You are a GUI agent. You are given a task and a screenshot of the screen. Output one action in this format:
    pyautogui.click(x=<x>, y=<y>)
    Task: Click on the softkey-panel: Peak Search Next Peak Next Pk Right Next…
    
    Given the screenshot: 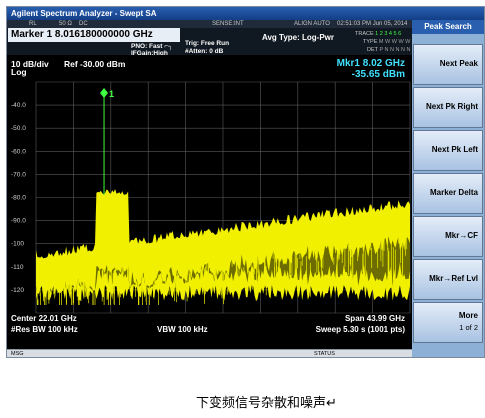 What is the action you would take?
    pyautogui.click(x=448, y=188)
    